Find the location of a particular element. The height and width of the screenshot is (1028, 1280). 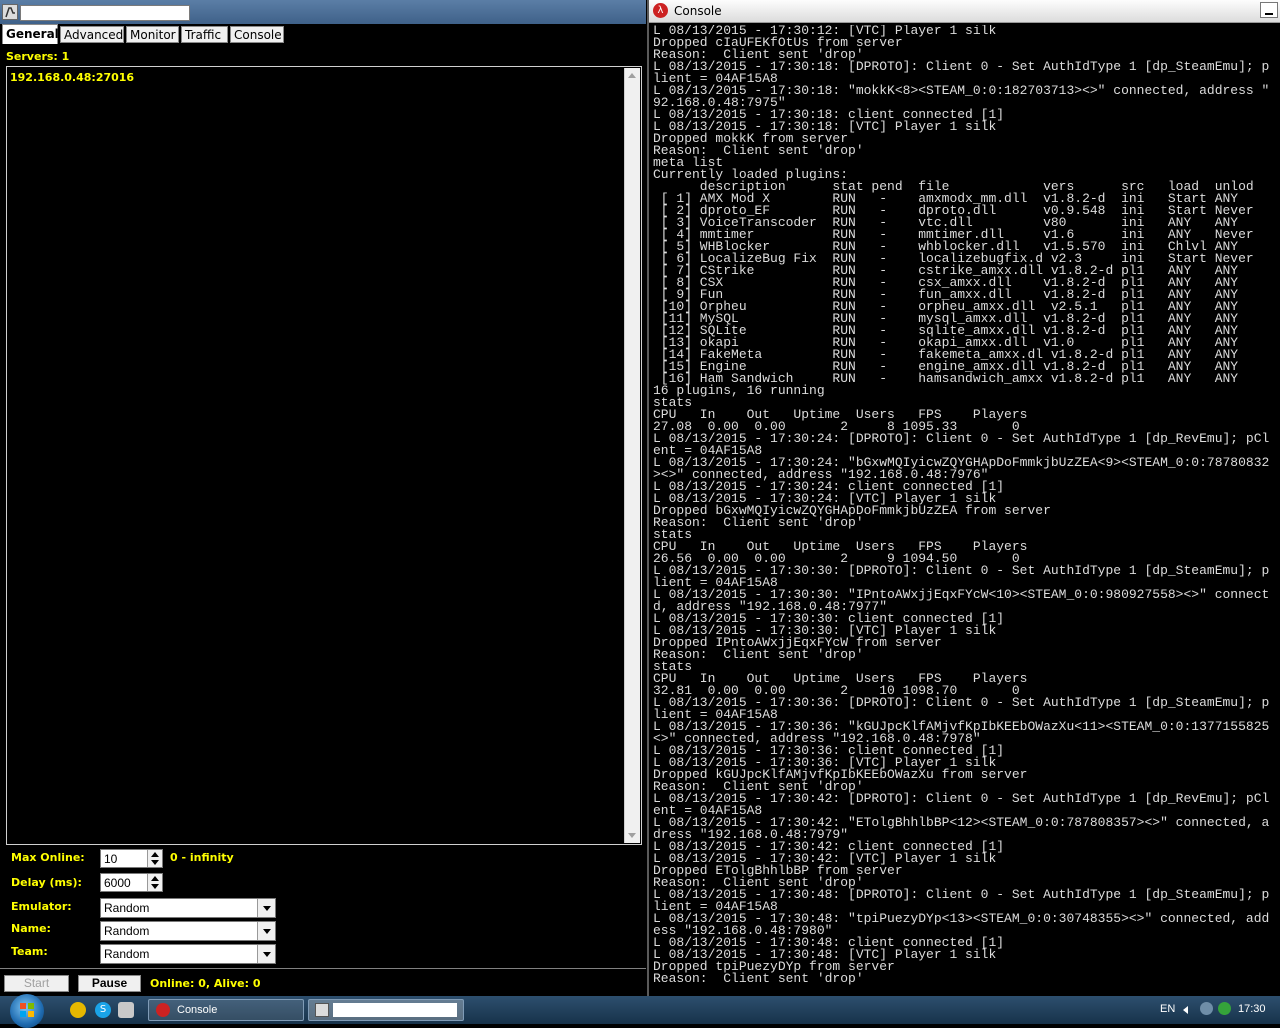

left-titlebar is located at coordinates (323, 12).